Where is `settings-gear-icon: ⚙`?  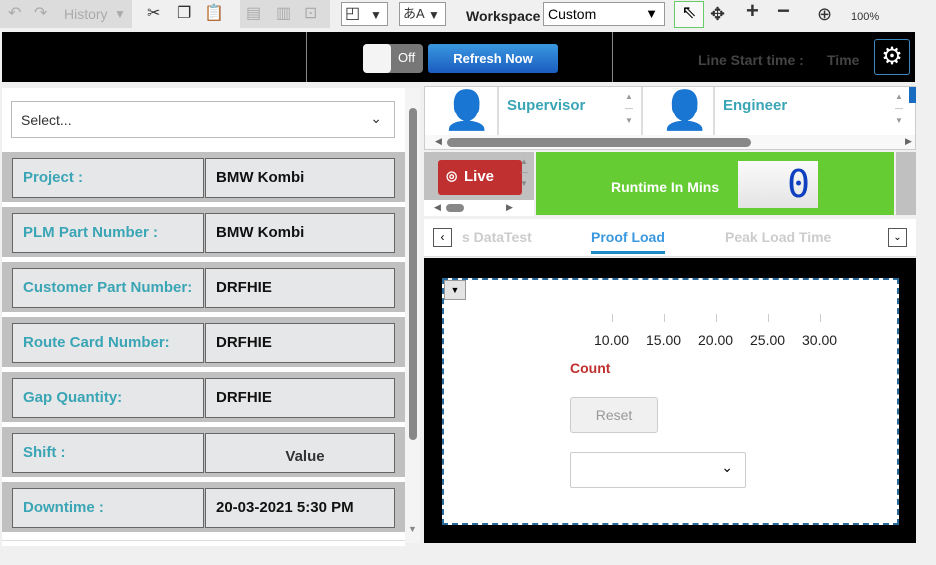
settings-gear-icon: ⚙ is located at coordinates (892, 57).